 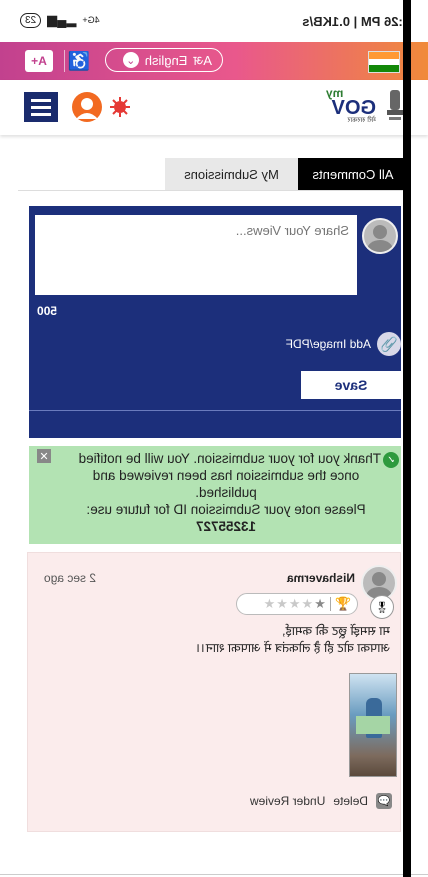 I want to click on comment-tabs: All Comments My Submissions, so click(x=213, y=174).